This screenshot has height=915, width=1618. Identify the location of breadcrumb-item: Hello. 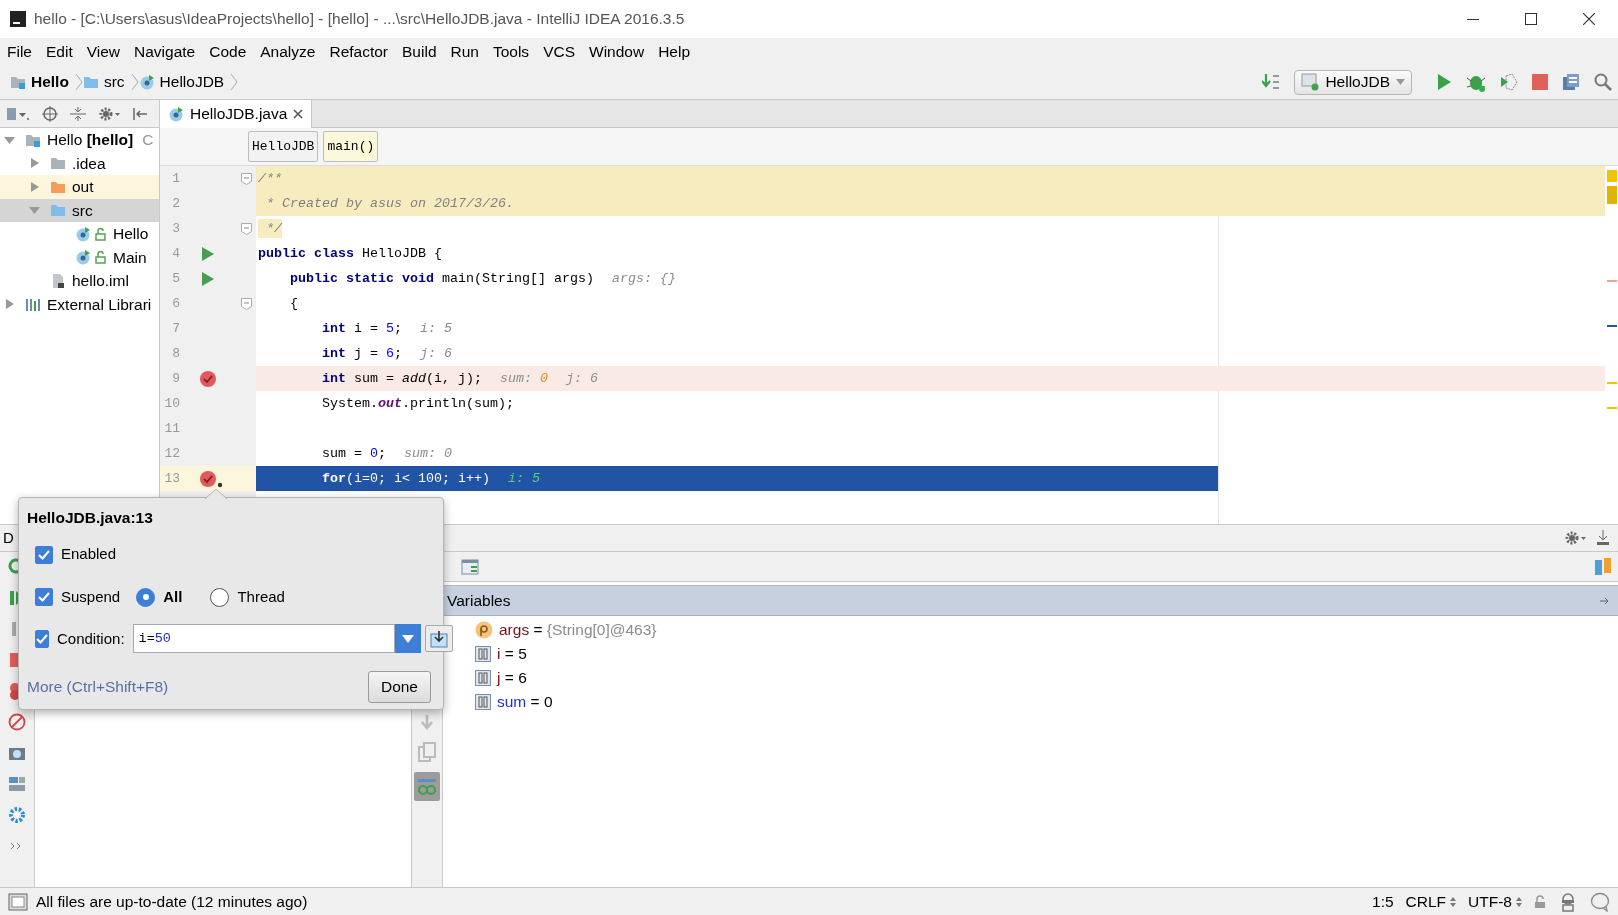
(50, 82).